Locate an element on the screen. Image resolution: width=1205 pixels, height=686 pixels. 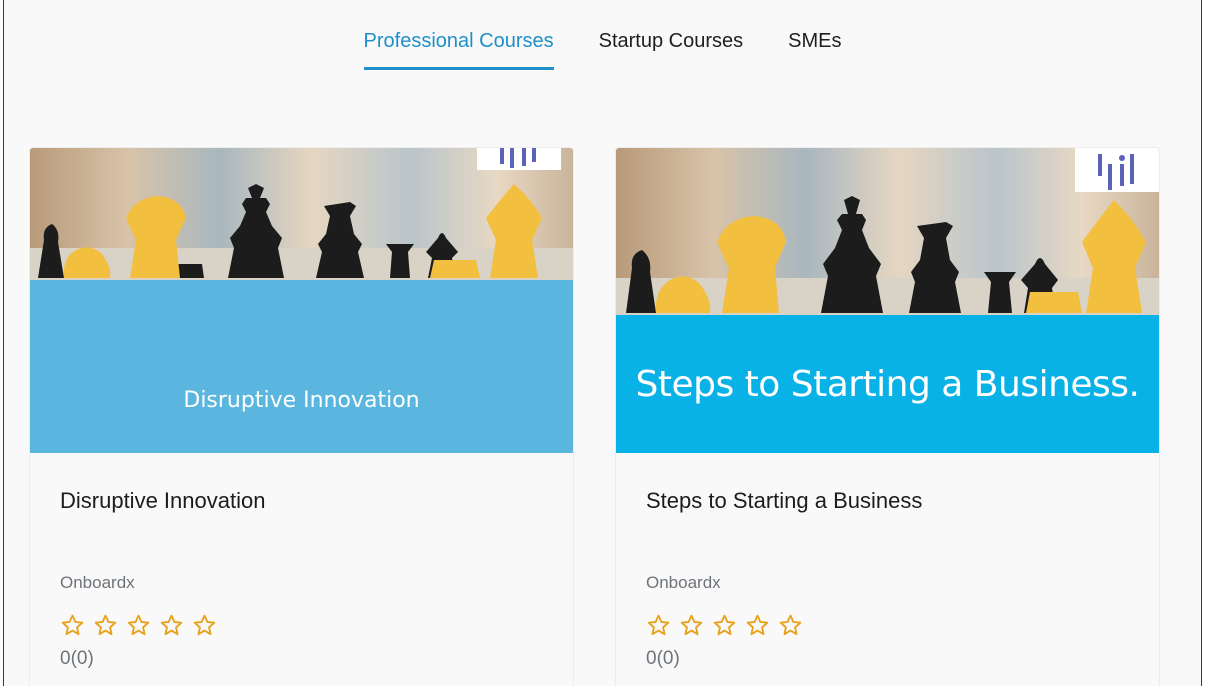
course-banner: Steps to Starting a Business. is located at coordinates (887, 384).